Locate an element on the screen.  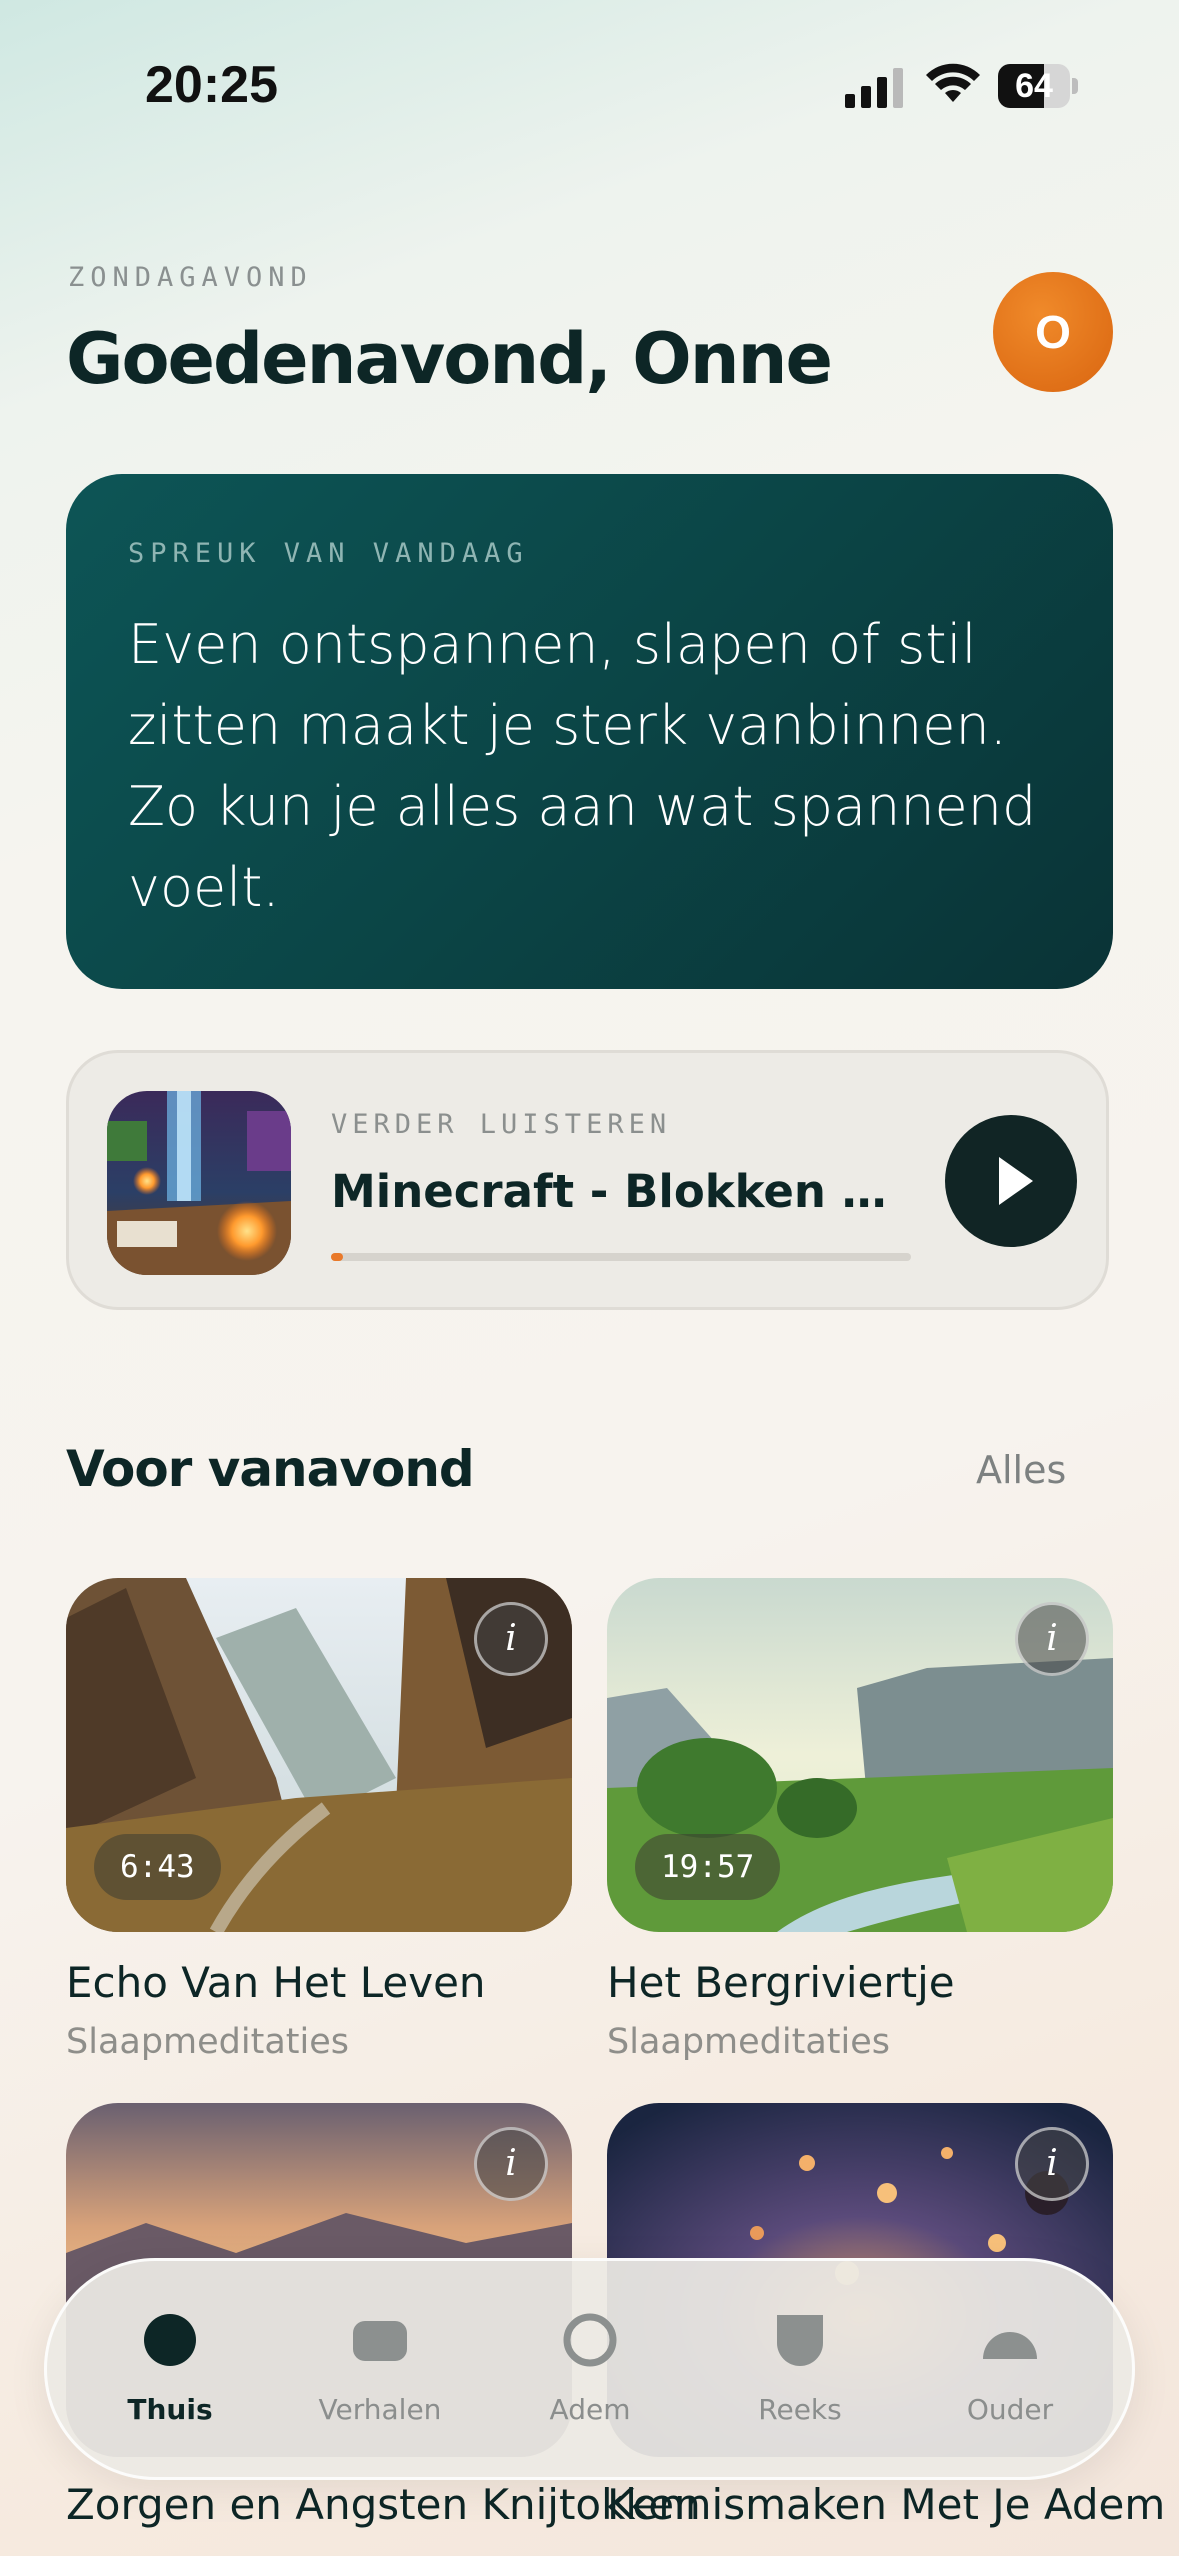
battery-percentage: 64 is located at coordinates (1034, 86).